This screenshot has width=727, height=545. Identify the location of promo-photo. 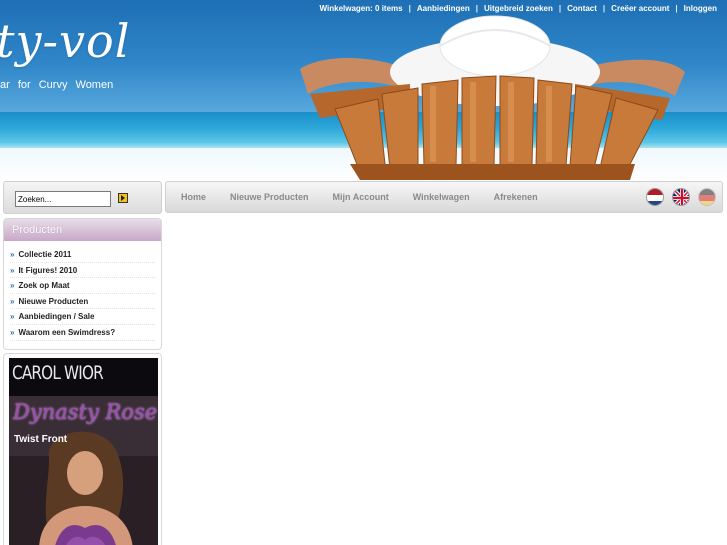
(83, 470).